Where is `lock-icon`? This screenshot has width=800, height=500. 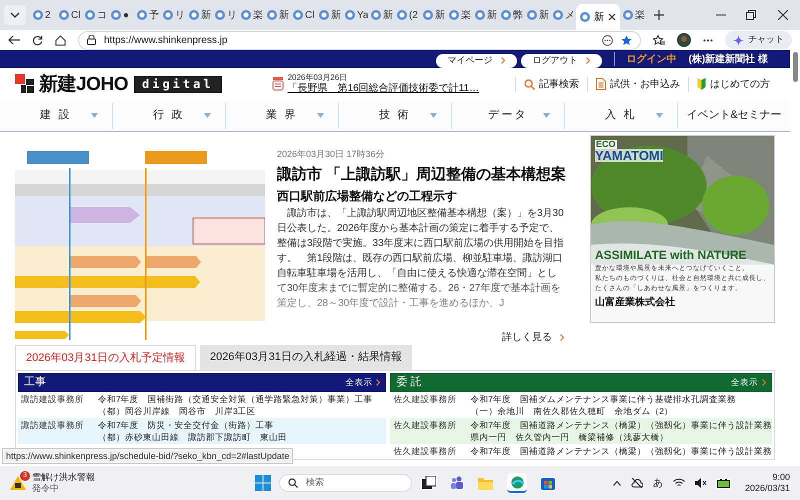 lock-icon is located at coordinates (91, 40).